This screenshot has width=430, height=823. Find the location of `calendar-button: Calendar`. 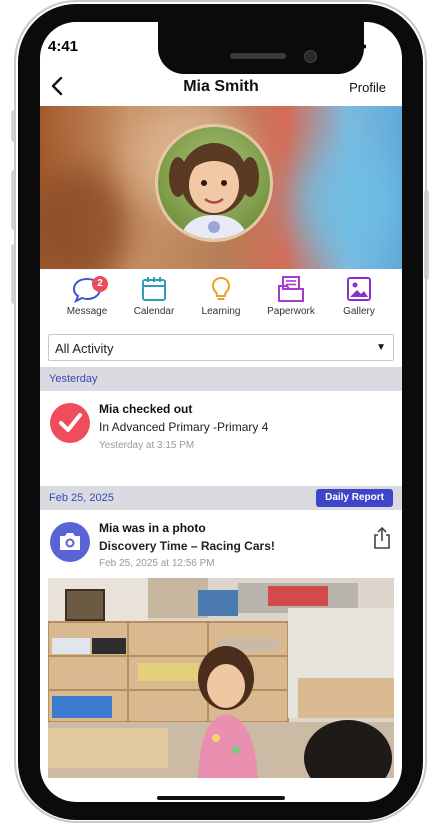

calendar-button: Calendar is located at coordinates (154, 296).